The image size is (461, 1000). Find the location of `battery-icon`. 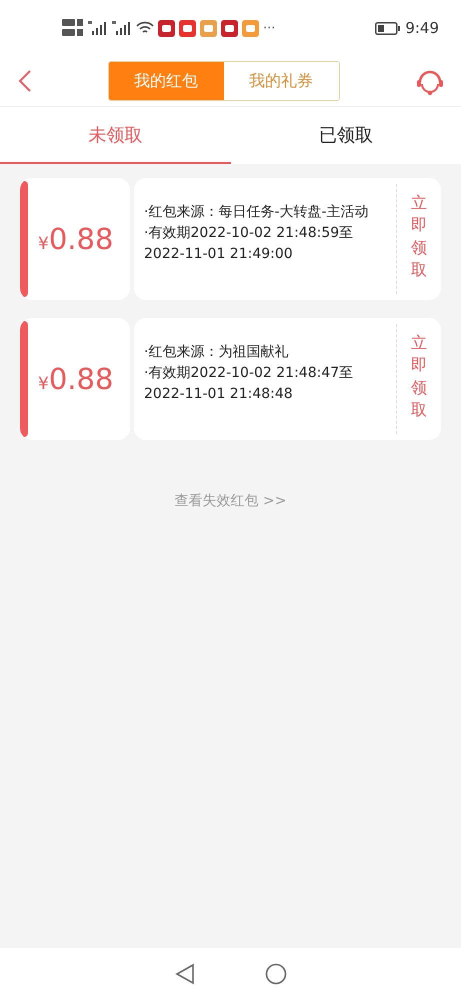

battery-icon is located at coordinates (388, 28).